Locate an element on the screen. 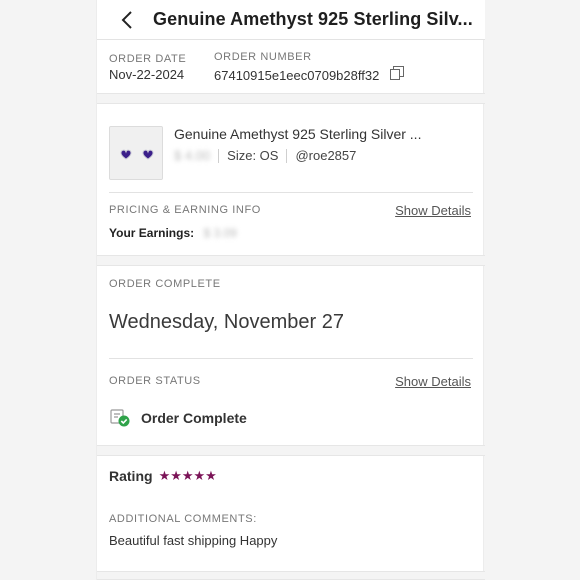 The width and height of the screenshot is (580, 580). item-size: Size: OS is located at coordinates (253, 155).